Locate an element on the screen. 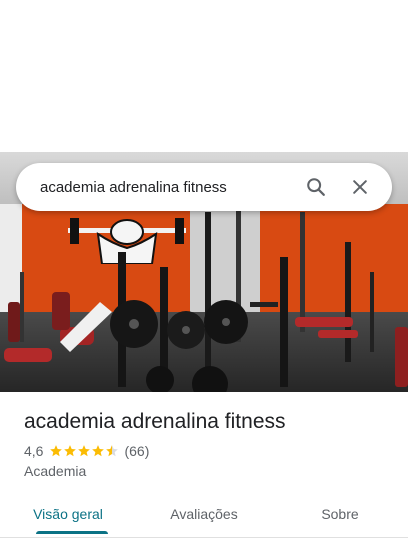 Image resolution: width=408 pixels, height=544 pixels. clear-search-button is located at coordinates (360, 187).